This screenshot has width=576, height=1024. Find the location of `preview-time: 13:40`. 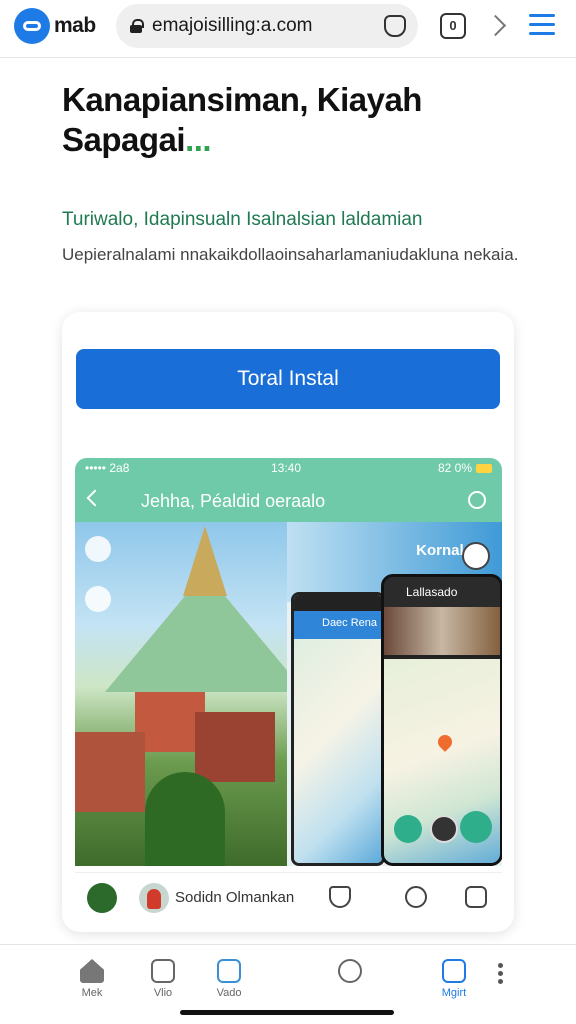

preview-time: 13:40 is located at coordinates (286, 468).